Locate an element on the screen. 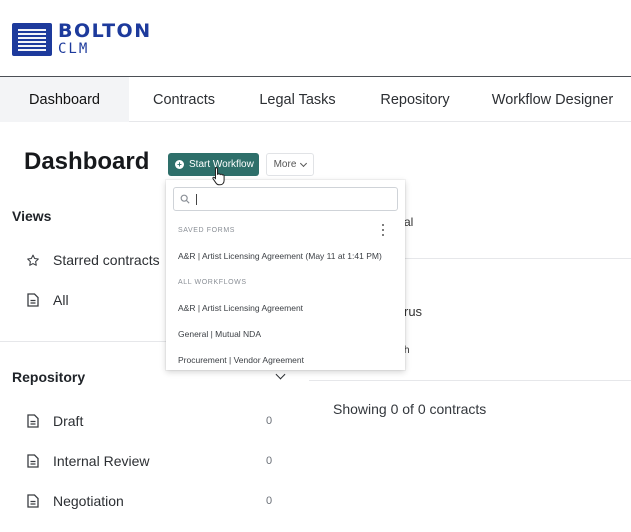 The width and height of the screenshot is (631, 532). view-item-all: All is located at coordinates (47, 300).